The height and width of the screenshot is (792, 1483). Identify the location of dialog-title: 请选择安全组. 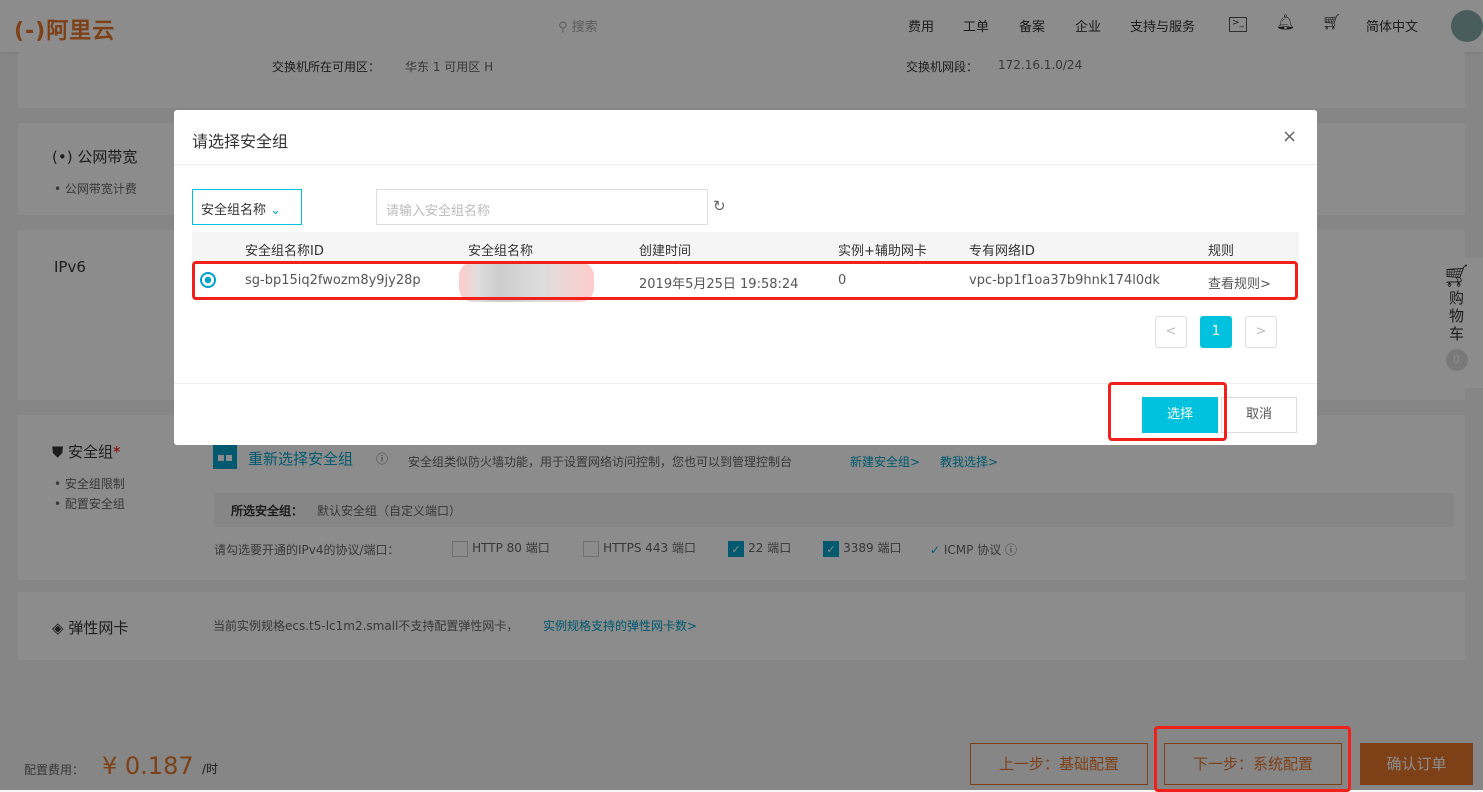
(240, 141).